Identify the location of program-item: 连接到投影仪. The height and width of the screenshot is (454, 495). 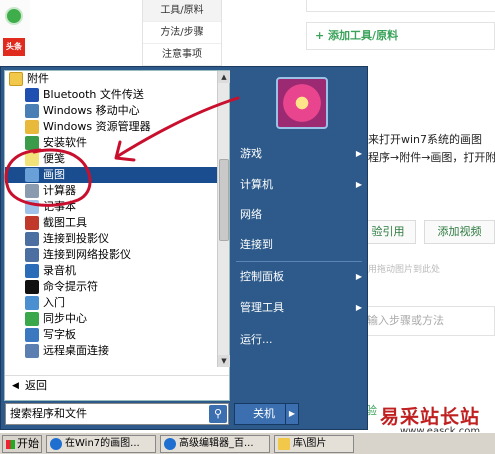
(111, 239).